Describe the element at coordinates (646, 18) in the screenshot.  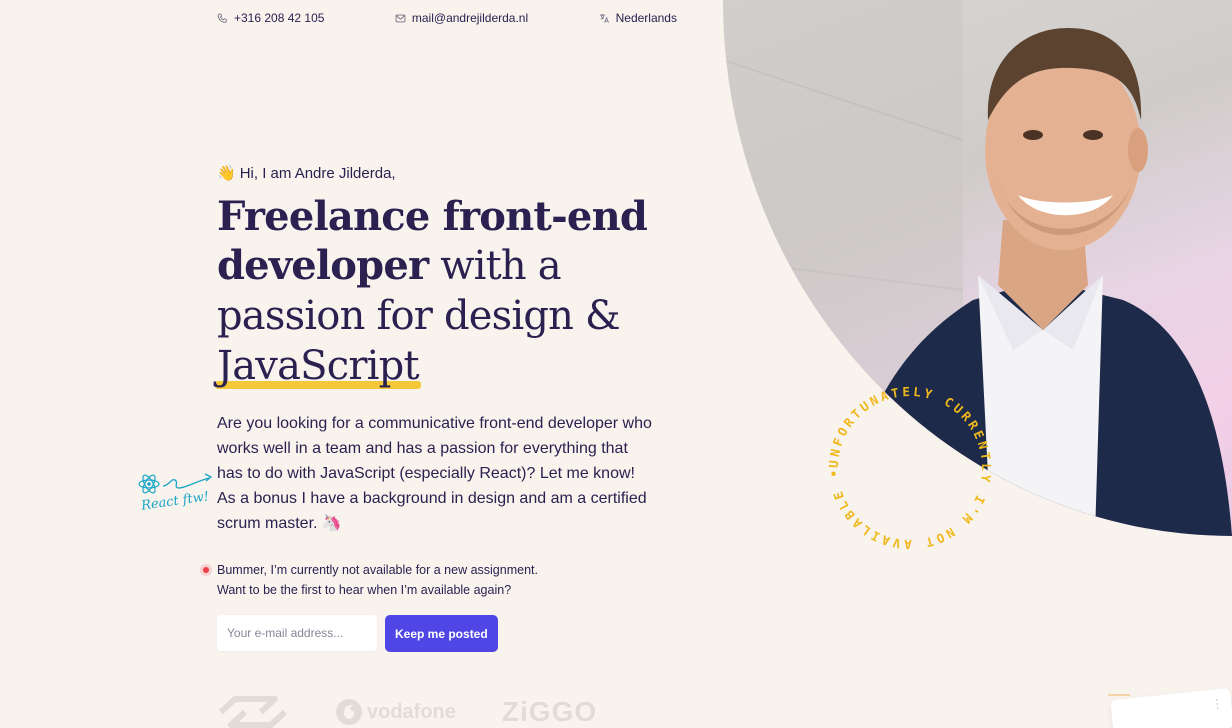
I see `language-label: Nederlands` at that location.